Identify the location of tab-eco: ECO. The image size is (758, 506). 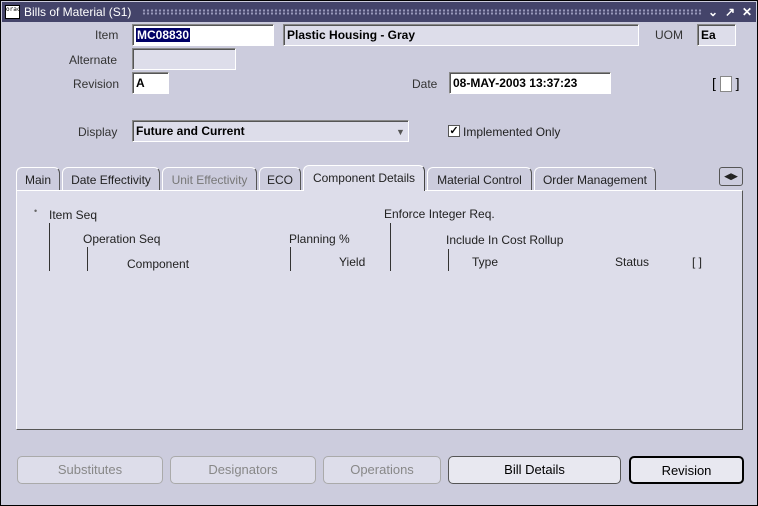
(280, 178).